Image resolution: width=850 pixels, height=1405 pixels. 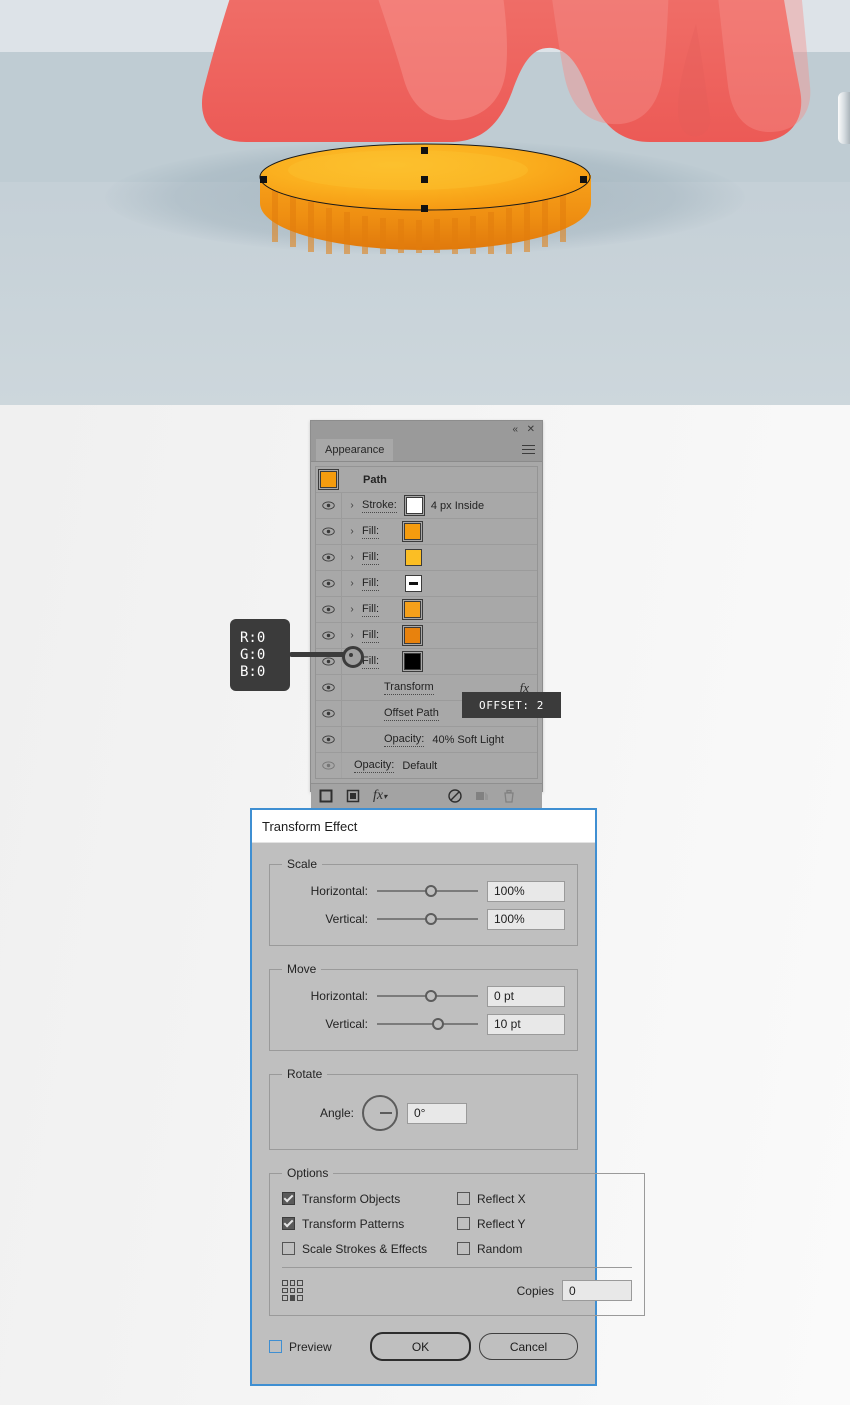 What do you see at coordinates (463, 1248) in the screenshot?
I see `checkbox-random` at bounding box center [463, 1248].